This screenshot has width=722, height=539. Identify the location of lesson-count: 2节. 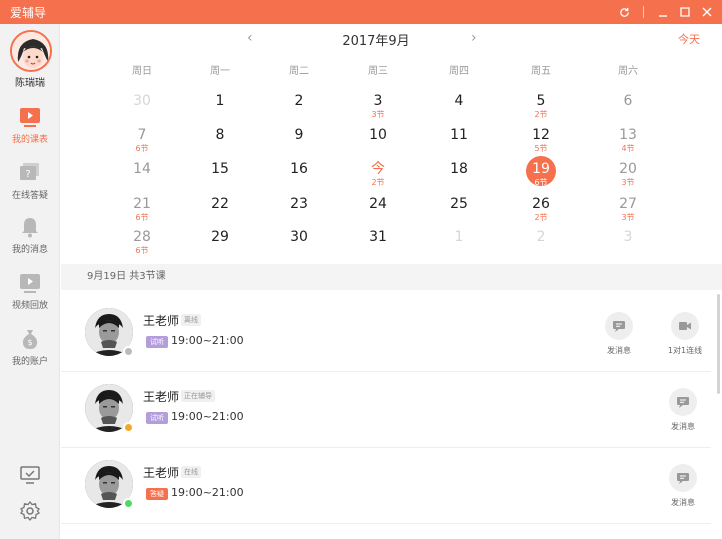
(541, 114).